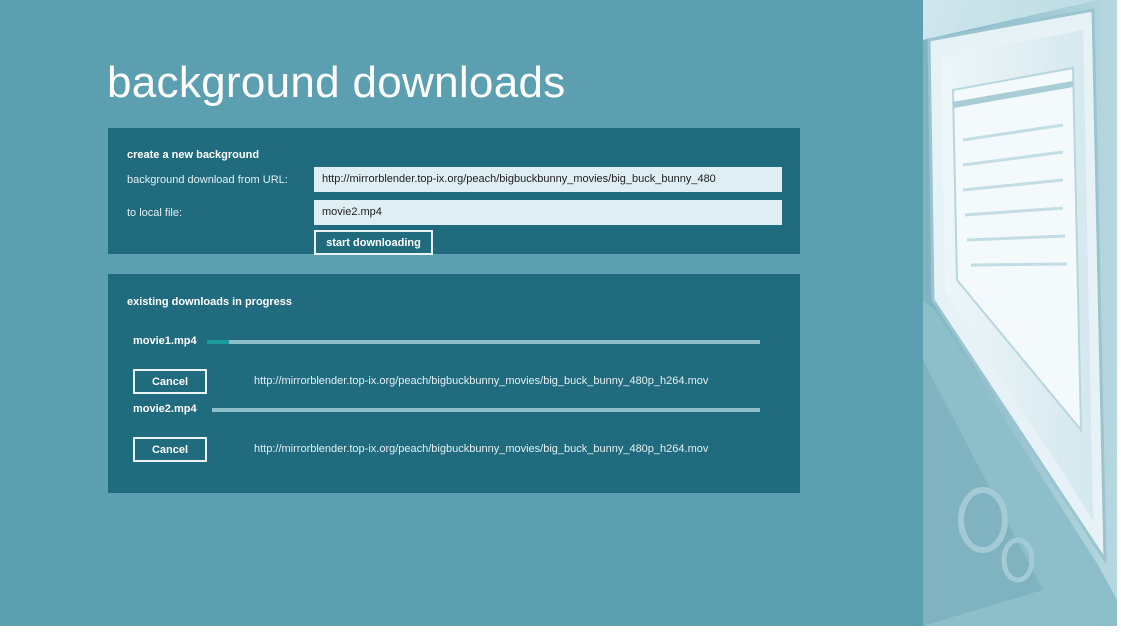 This screenshot has width=1121, height=632. Describe the element at coordinates (165, 341) in the screenshot. I see `download-name: movie1.mp4` at that location.